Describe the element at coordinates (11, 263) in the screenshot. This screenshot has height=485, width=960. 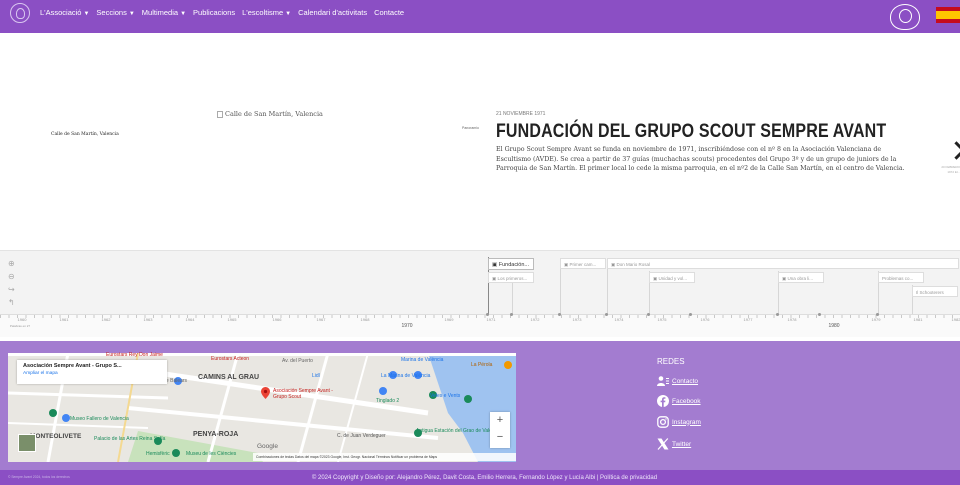
I see `zoom-in-icon: ⊕` at that location.